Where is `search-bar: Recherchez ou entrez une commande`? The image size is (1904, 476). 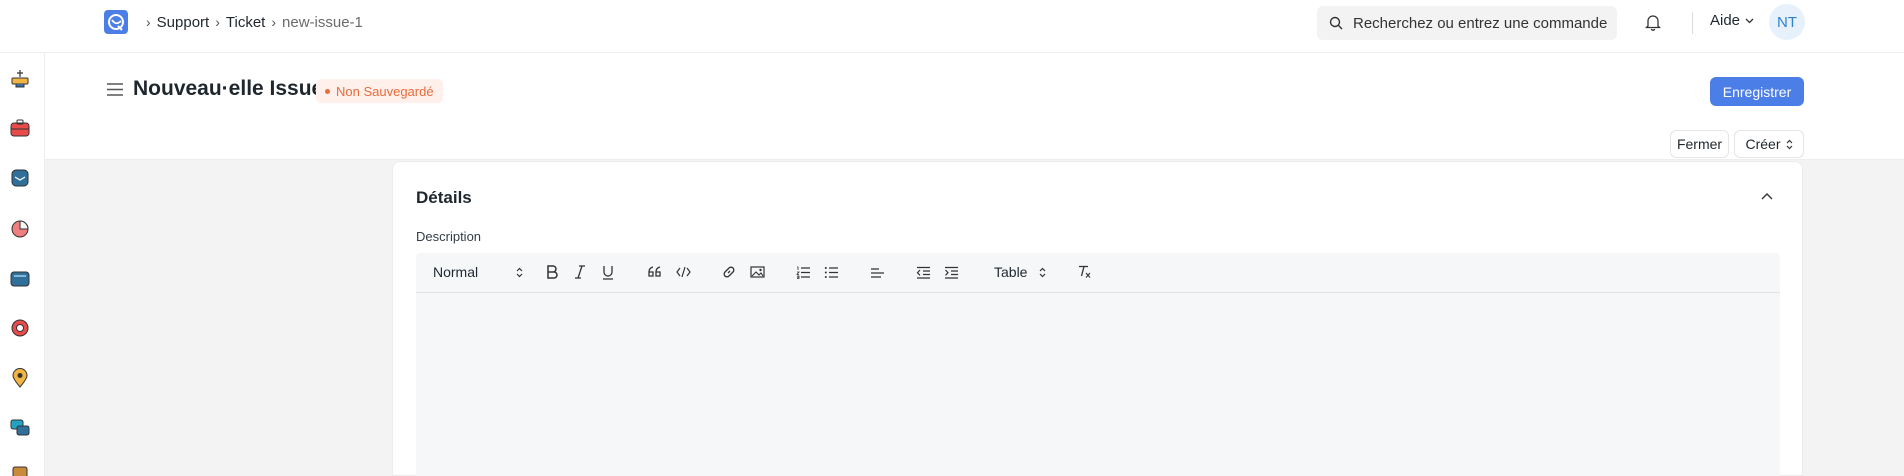
search-bar: Recherchez ou entrez une commande is located at coordinates (1467, 23).